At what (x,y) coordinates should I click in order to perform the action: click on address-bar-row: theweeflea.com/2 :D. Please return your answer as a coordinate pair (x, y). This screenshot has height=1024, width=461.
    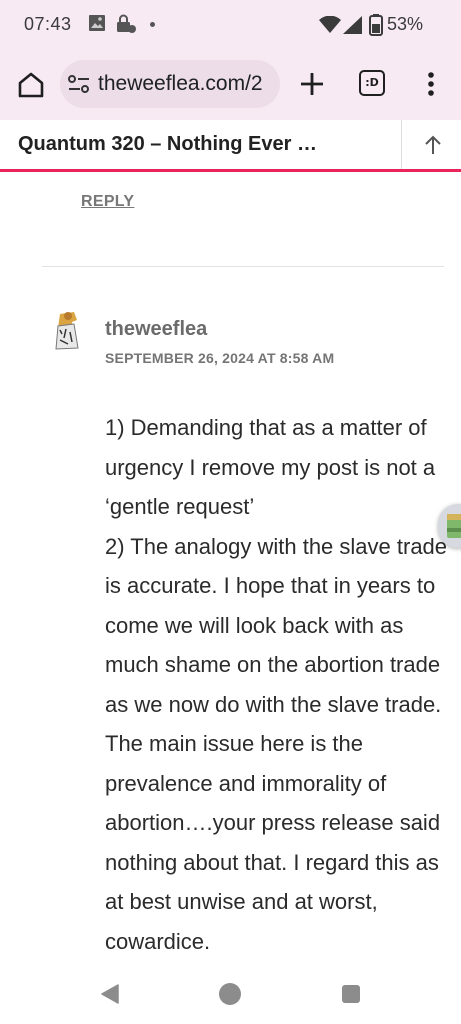
    Looking at the image, I should click on (230, 85).